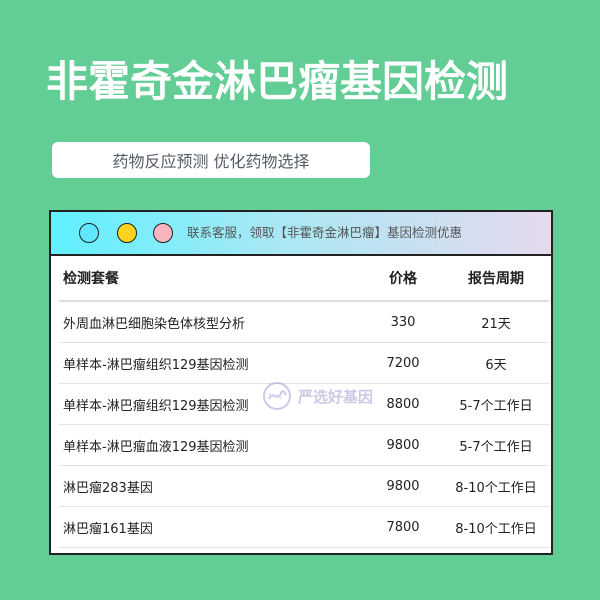  What do you see at coordinates (211, 445) in the screenshot?
I see `package-name: 单样本-淋巴瘤血液129基因检测` at bounding box center [211, 445].